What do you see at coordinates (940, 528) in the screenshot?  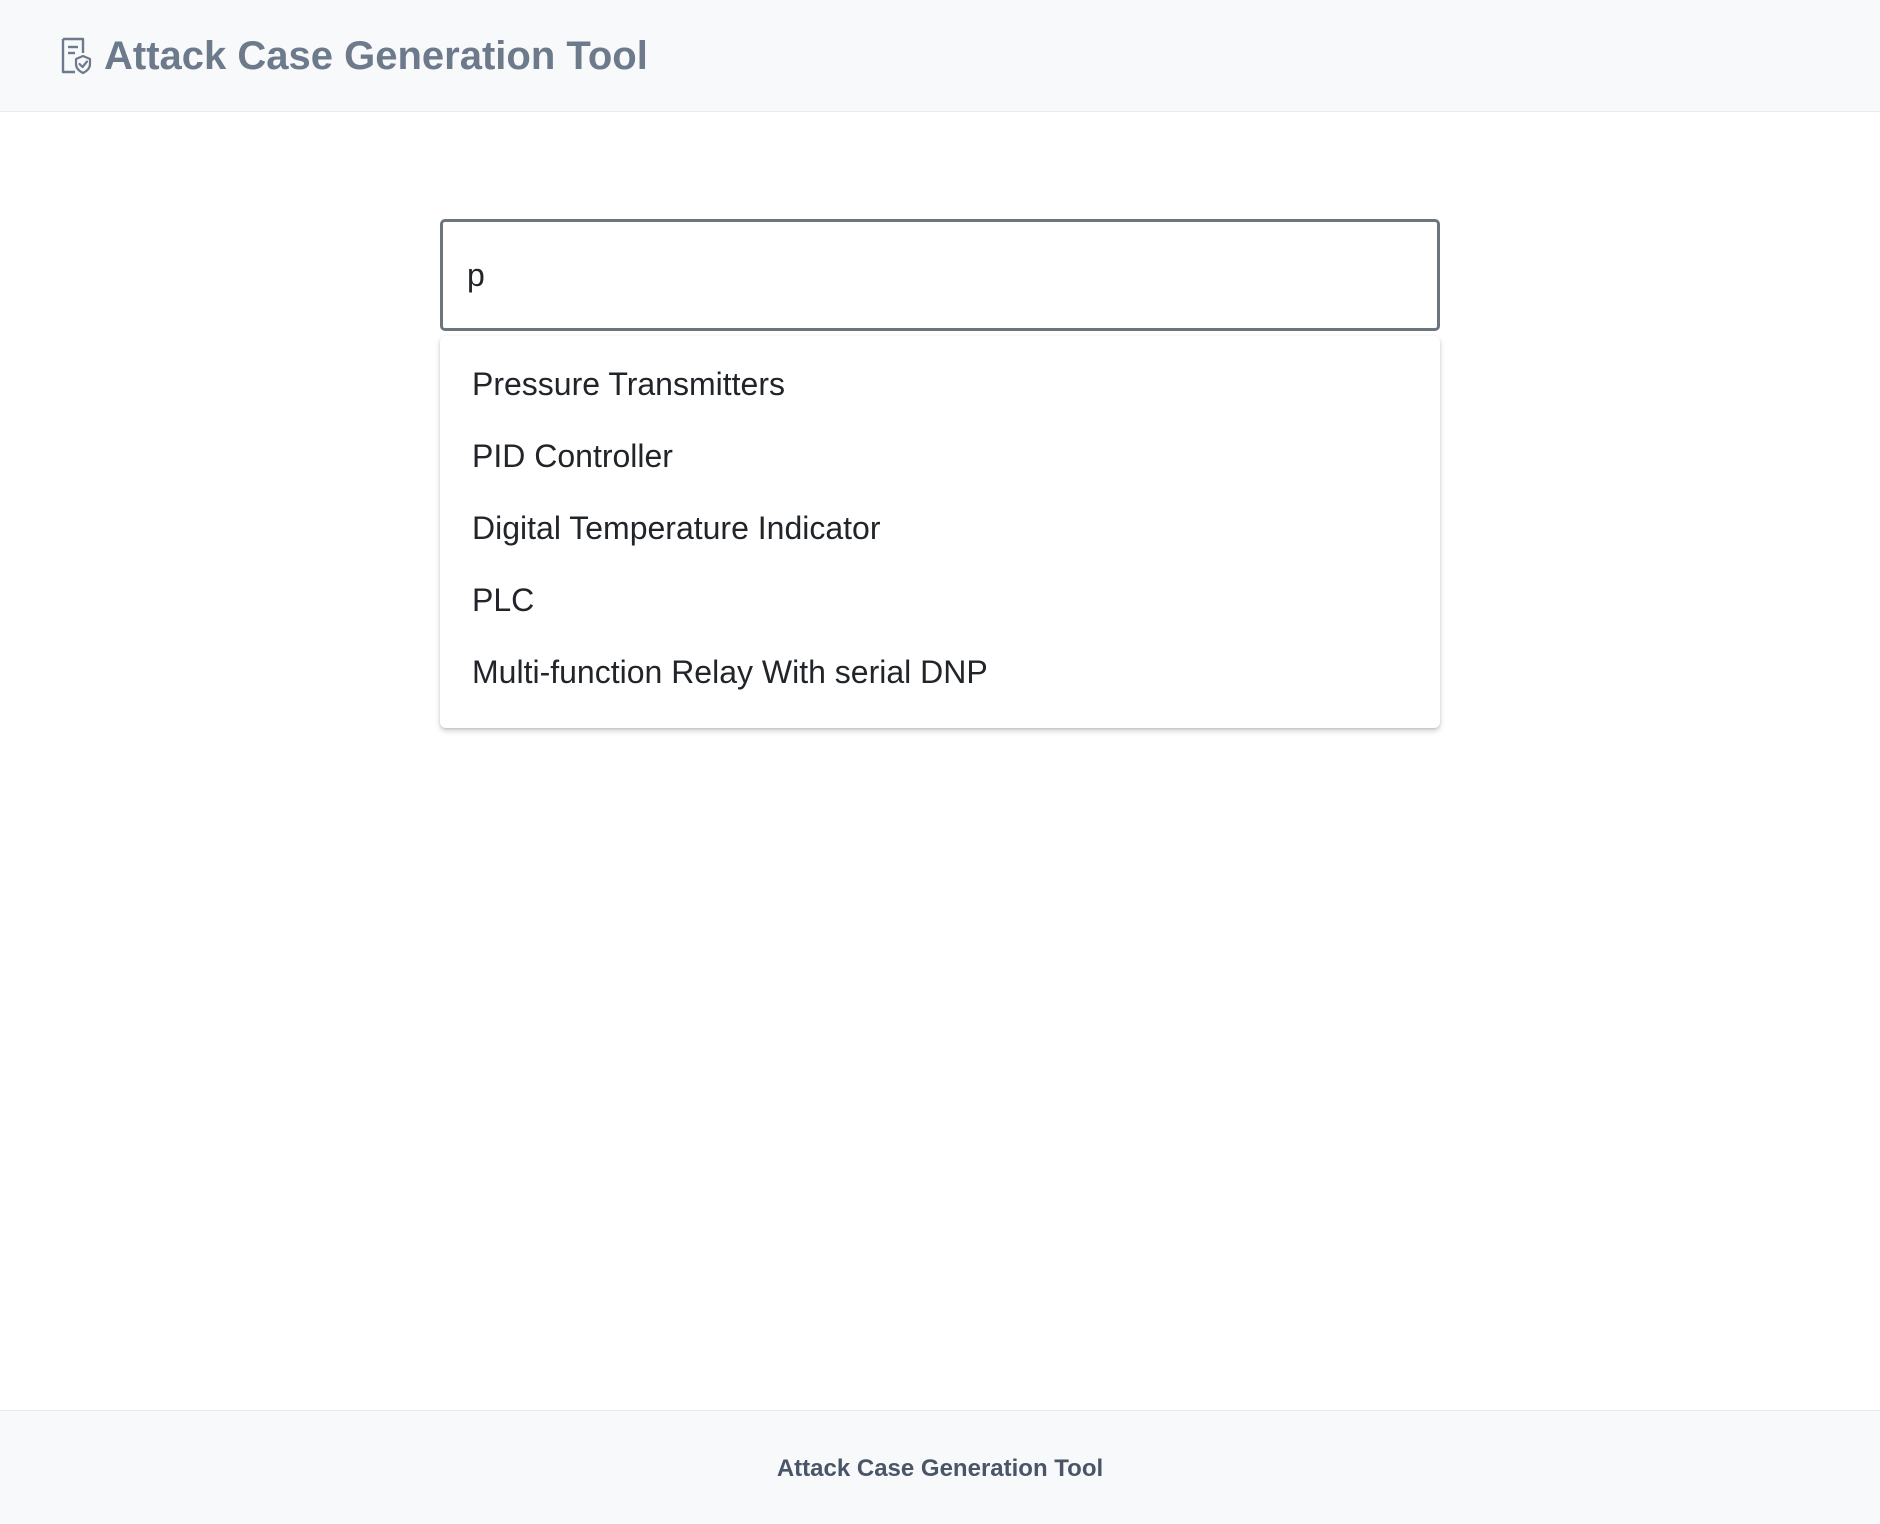 I see `suggestion-item: Digital Temperature Indicator` at bounding box center [940, 528].